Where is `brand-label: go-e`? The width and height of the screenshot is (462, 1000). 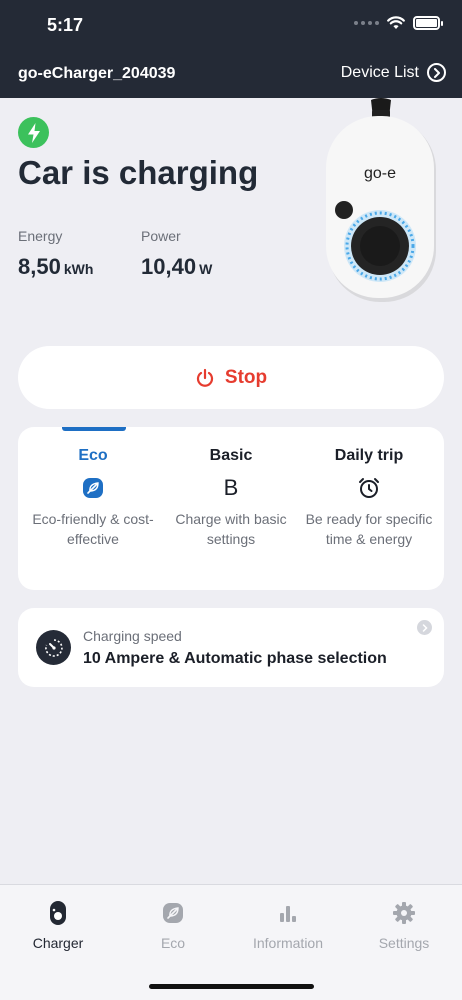 brand-label: go-e is located at coordinates (380, 173).